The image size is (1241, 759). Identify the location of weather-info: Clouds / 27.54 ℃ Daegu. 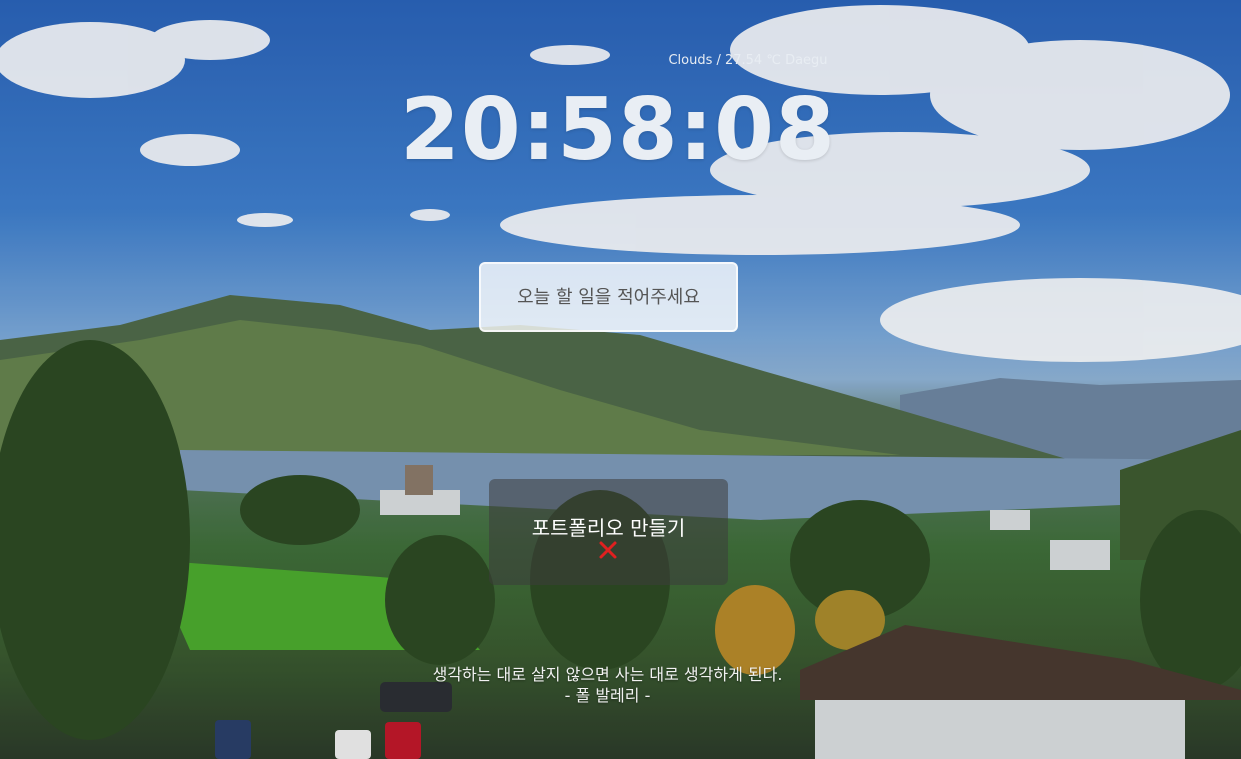
(748, 60).